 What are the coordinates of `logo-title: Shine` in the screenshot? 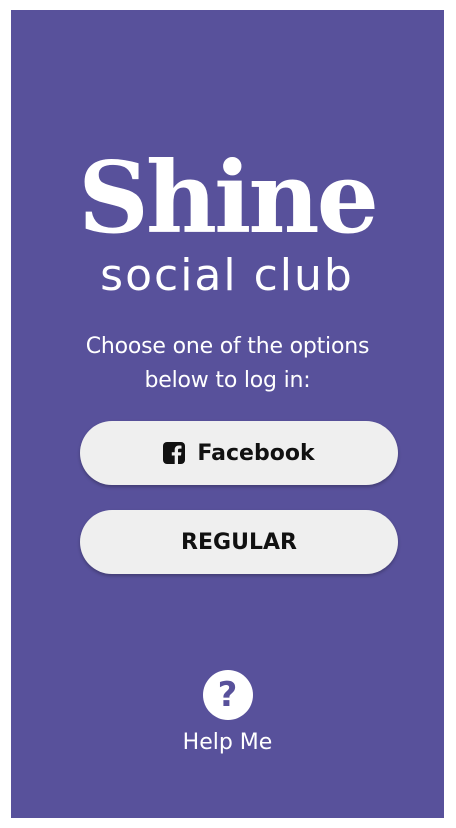 It's located at (227, 198).